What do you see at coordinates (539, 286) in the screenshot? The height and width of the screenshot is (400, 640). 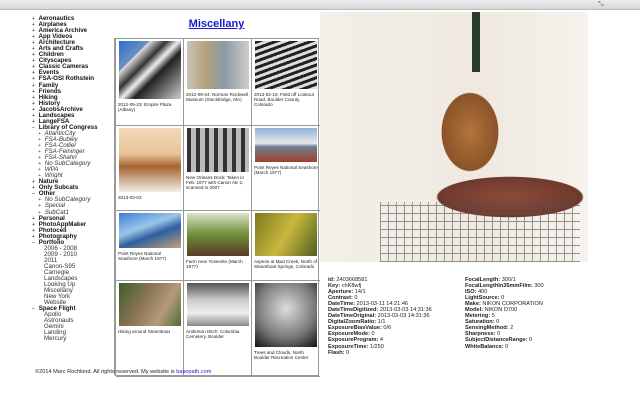 I see `exif-value: 300` at bounding box center [539, 286].